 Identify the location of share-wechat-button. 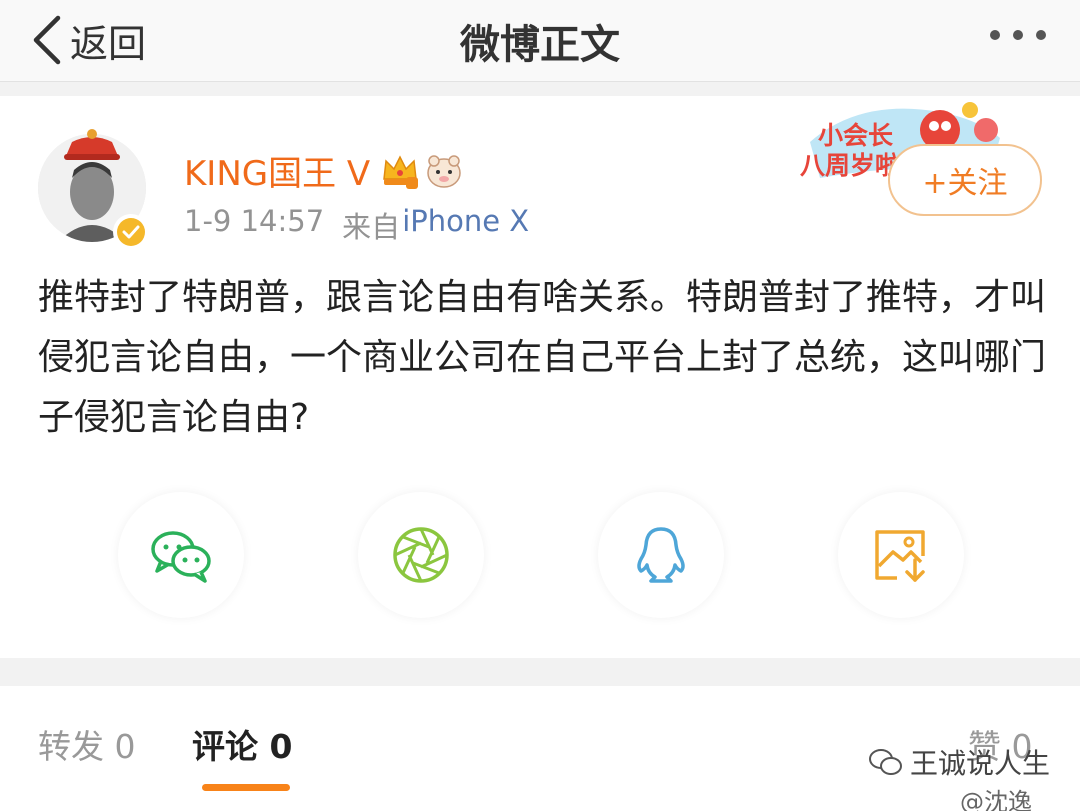
(181, 555).